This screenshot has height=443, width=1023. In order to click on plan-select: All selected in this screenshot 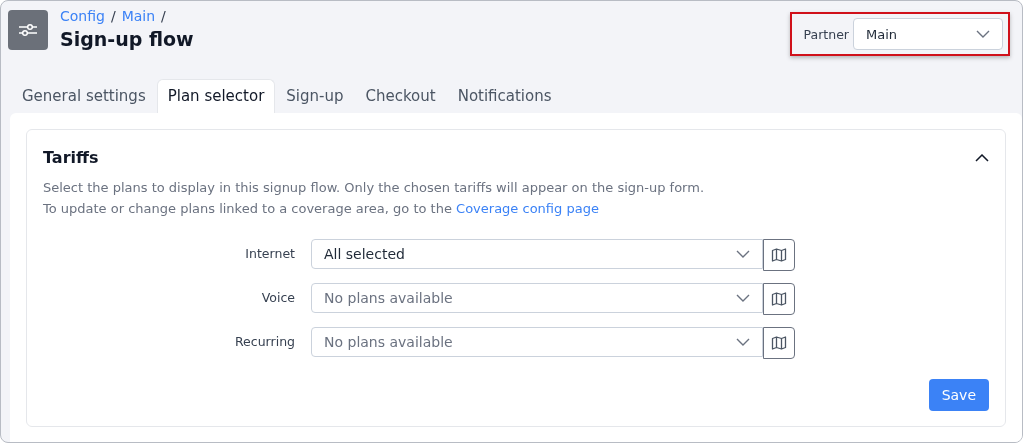, I will do `click(537, 254)`.